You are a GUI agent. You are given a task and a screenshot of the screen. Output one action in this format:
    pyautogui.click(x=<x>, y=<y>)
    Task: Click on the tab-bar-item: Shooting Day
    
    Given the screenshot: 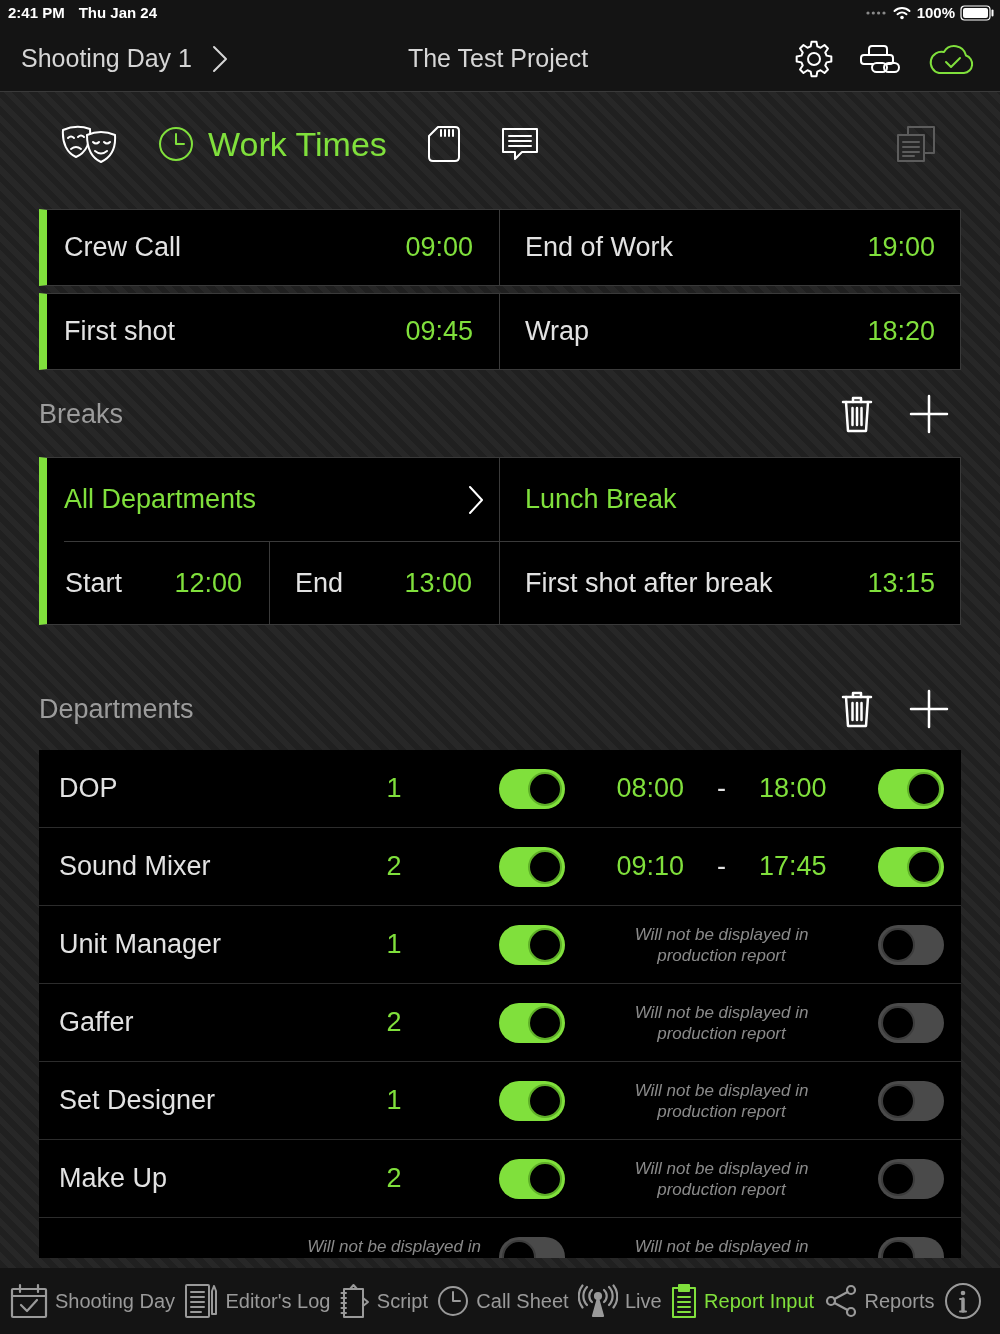 What is the action you would take?
    pyautogui.click(x=93, y=1301)
    